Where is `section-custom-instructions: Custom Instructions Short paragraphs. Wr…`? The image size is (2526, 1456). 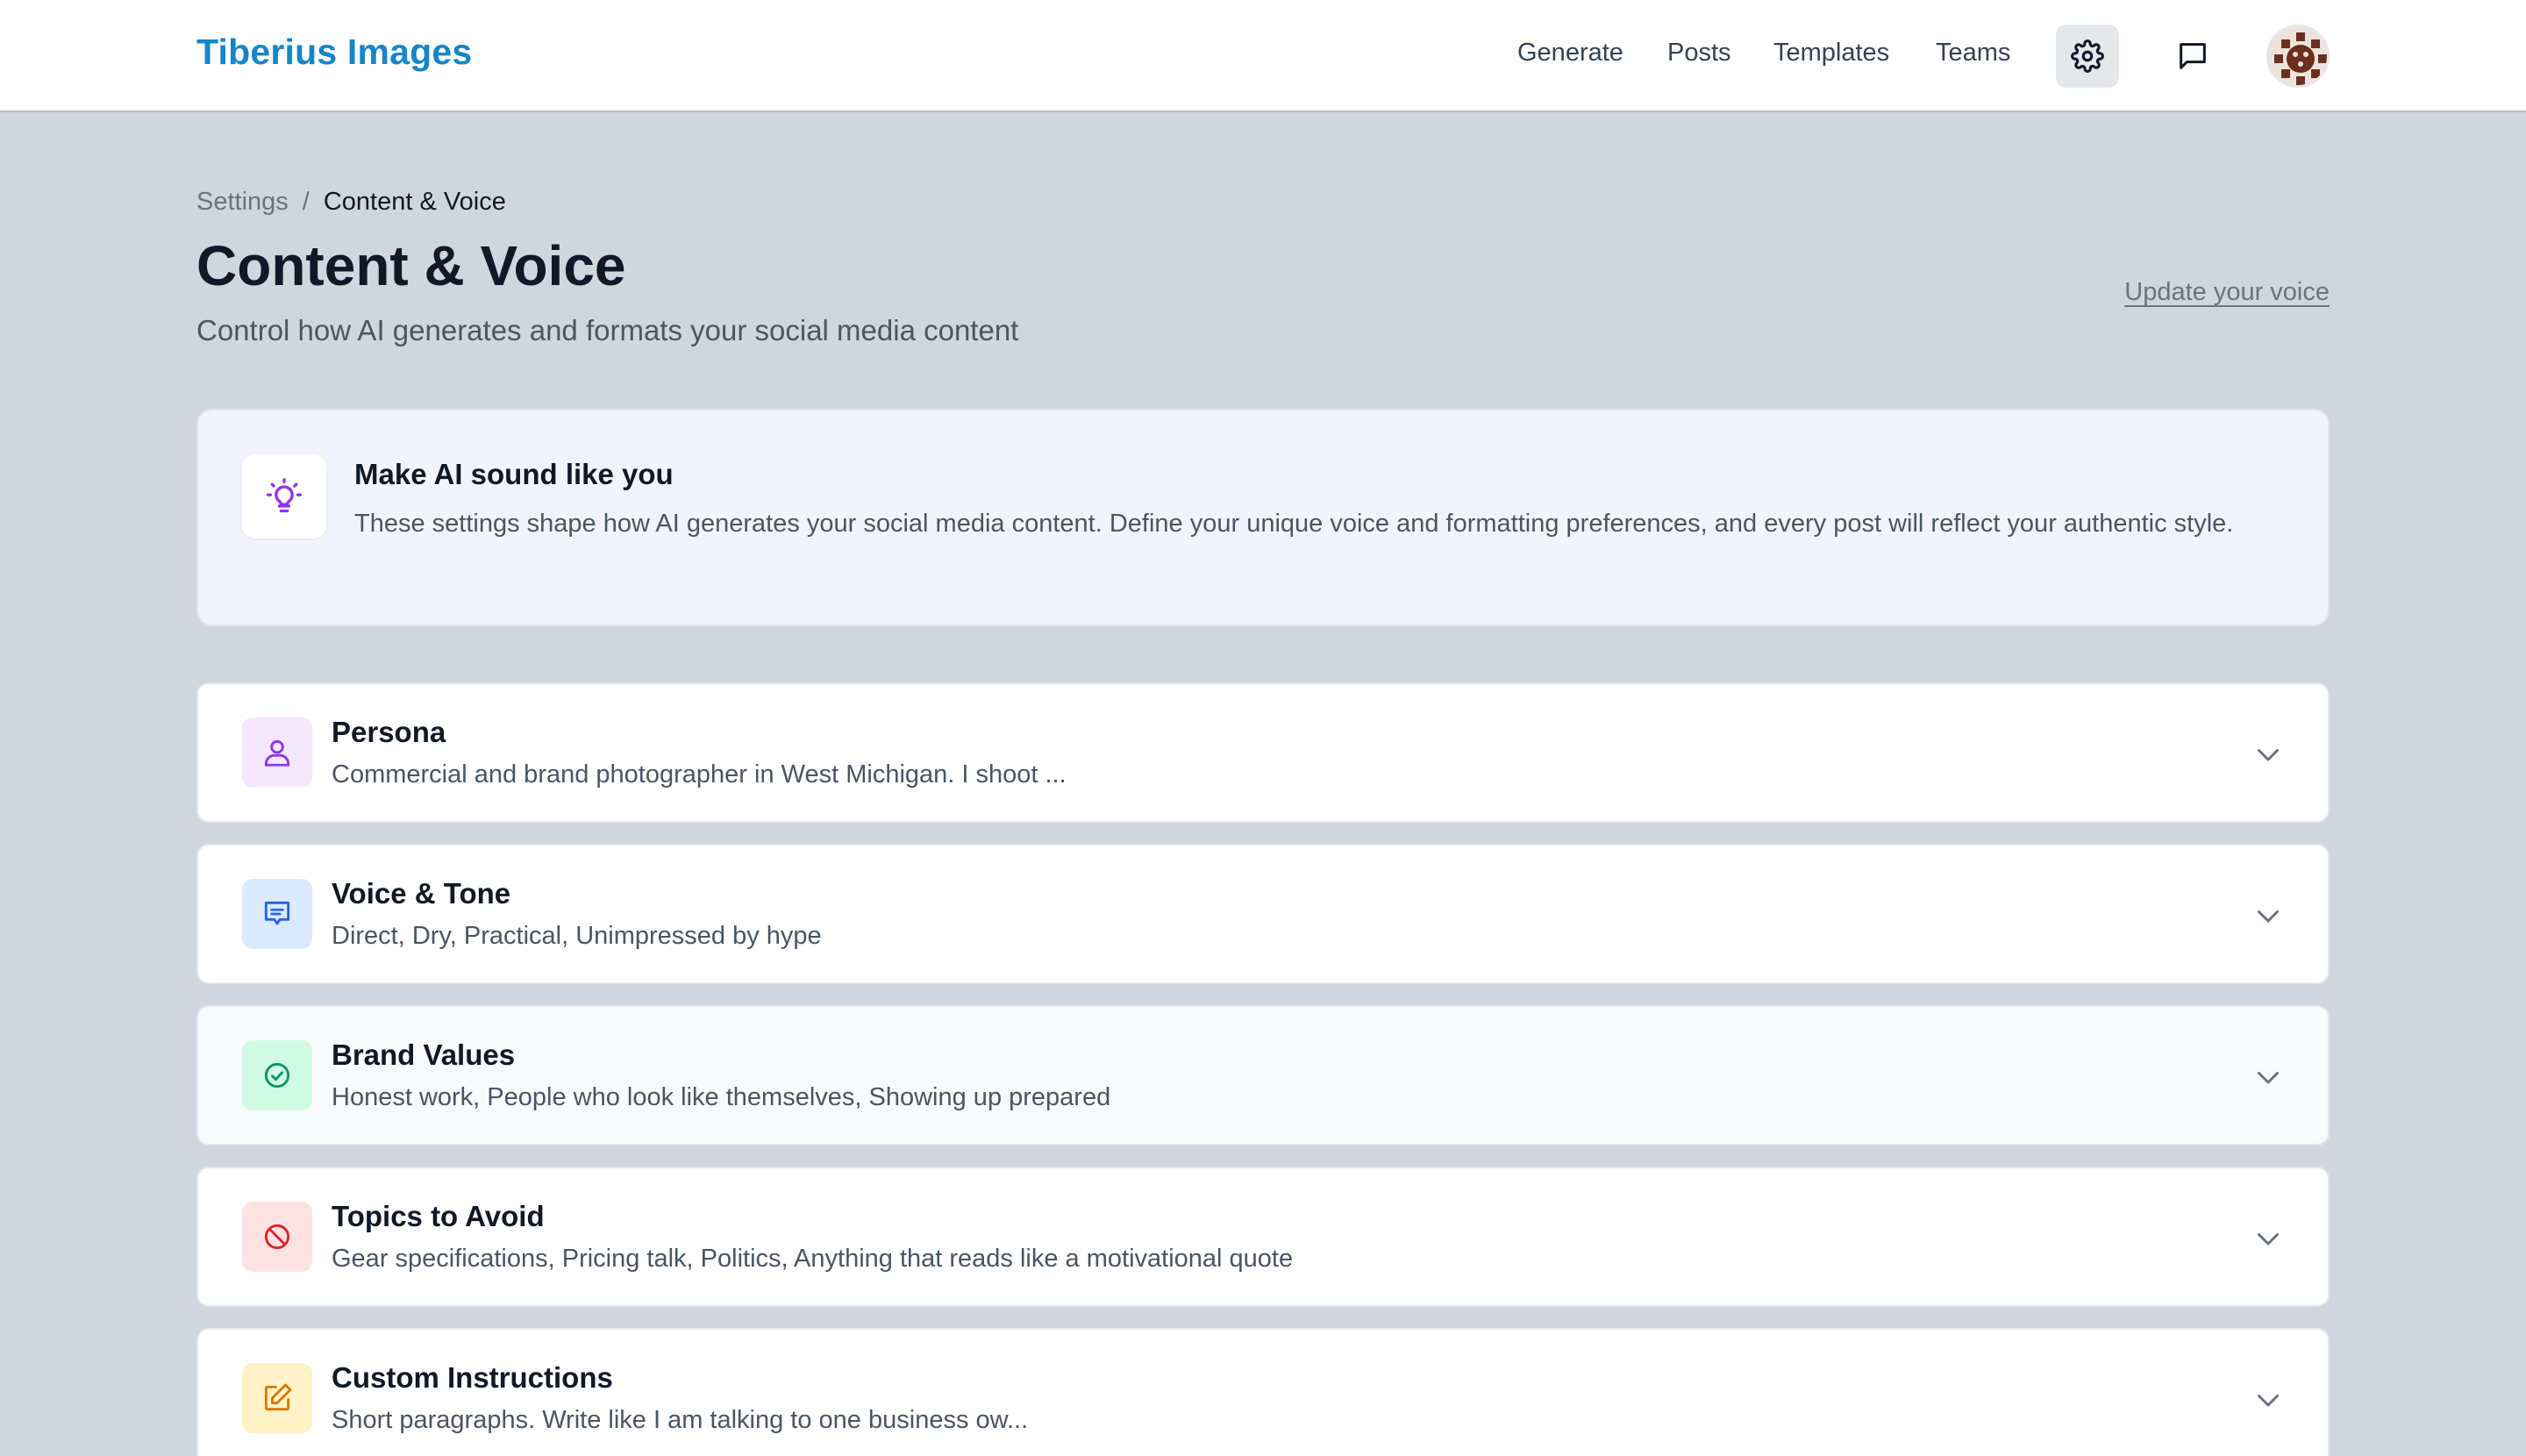
section-custom-instructions: Custom Instructions Short paragraphs. Wr… is located at coordinates (1263, 1392).